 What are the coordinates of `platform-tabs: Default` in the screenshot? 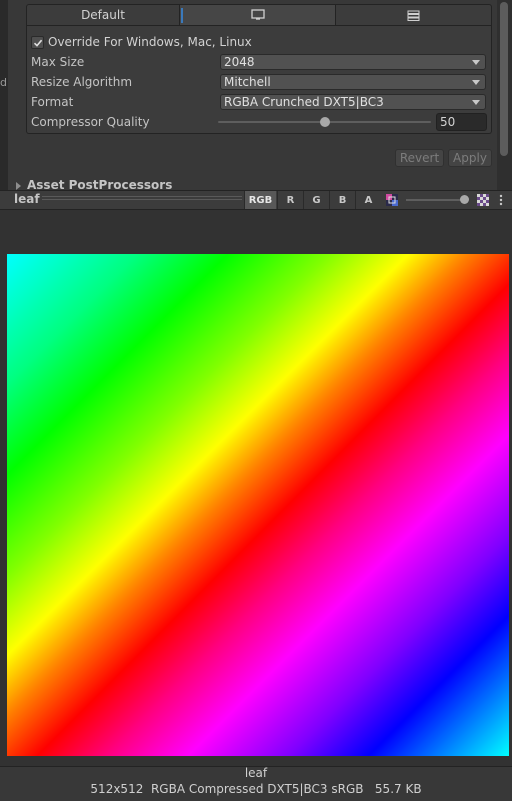 It's located at (259, 15).